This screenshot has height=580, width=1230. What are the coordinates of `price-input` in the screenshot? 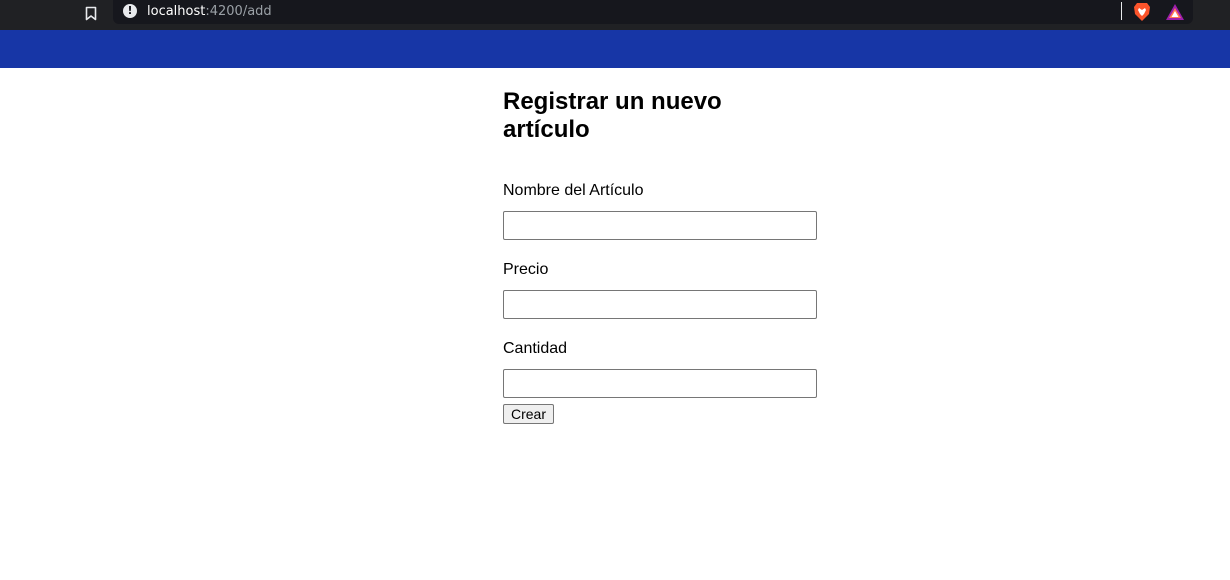 It's located at (660, 304).